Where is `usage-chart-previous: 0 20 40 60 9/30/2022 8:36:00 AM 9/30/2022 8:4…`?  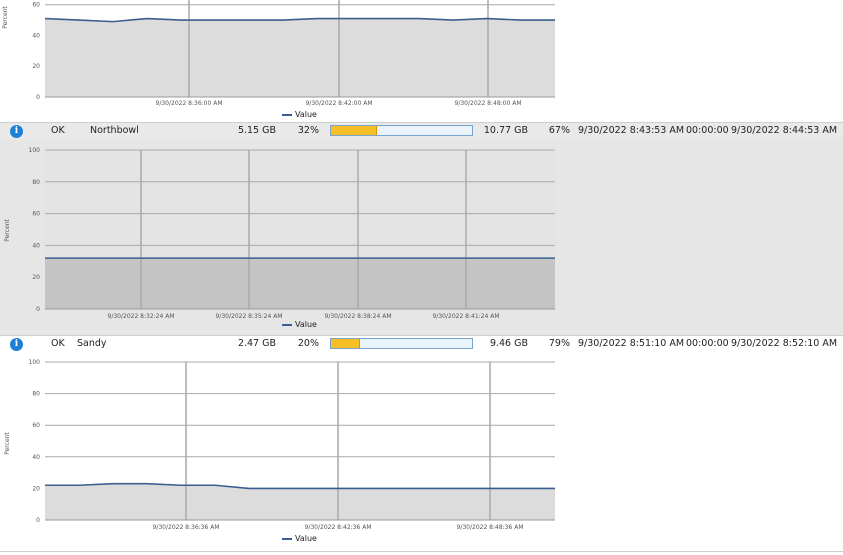 usage-chart-previous: 0 20 40 60 9/30/2022 8:36:00 AM 9/30/2022 8:4… is located at coordinates (293, 53).